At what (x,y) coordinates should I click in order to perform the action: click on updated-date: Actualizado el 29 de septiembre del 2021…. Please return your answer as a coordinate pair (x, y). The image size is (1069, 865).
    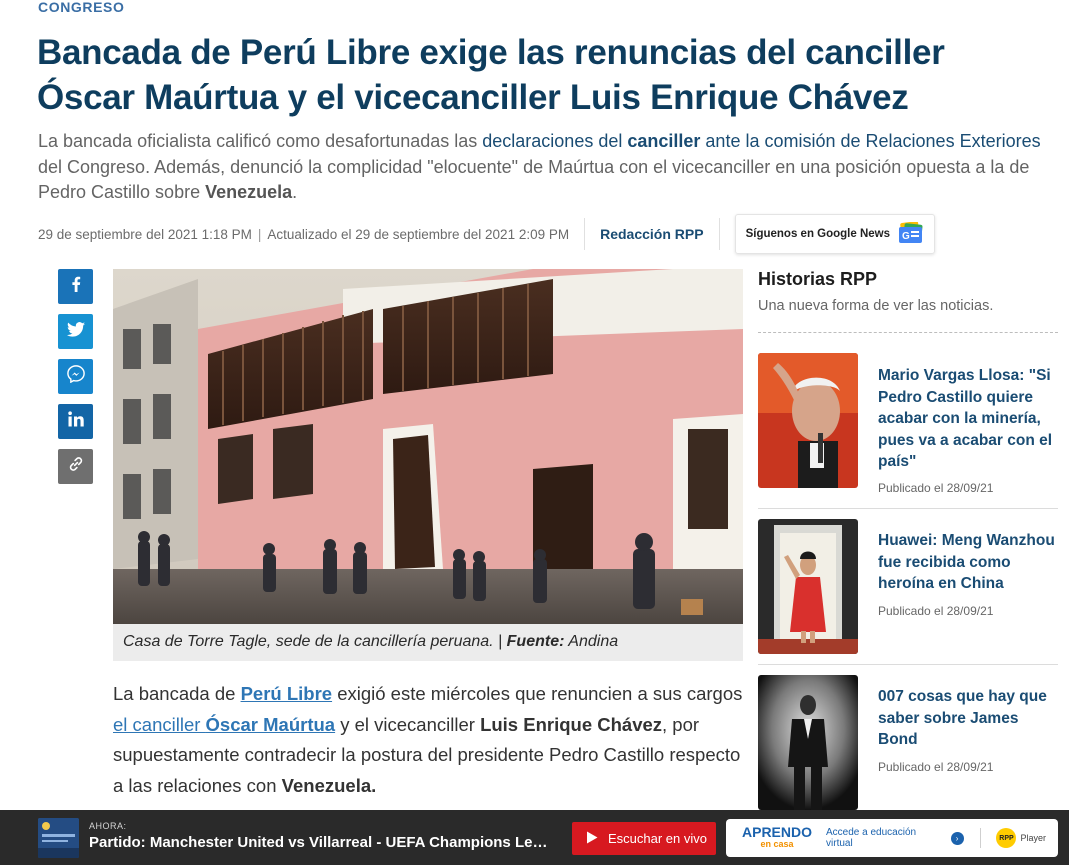
    Looking at the image, I should click on (418, 234).